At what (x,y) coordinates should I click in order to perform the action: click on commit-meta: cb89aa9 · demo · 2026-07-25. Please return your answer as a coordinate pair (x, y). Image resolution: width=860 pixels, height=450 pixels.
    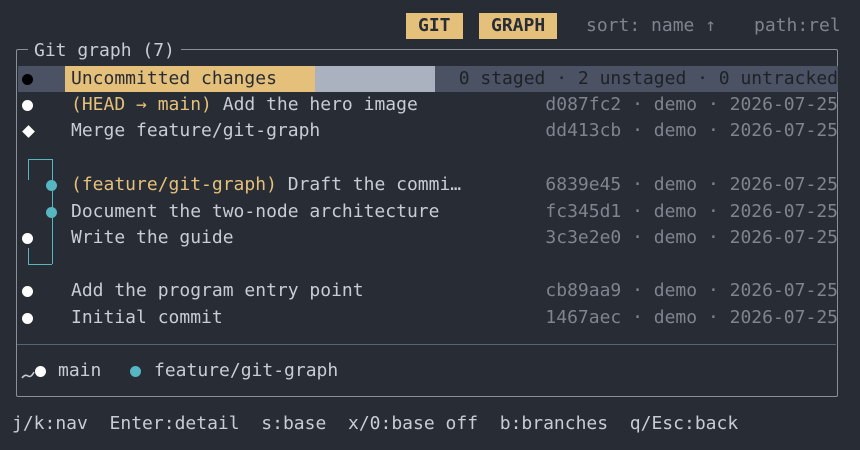
    Looking at the image, I should click on (691, 290).